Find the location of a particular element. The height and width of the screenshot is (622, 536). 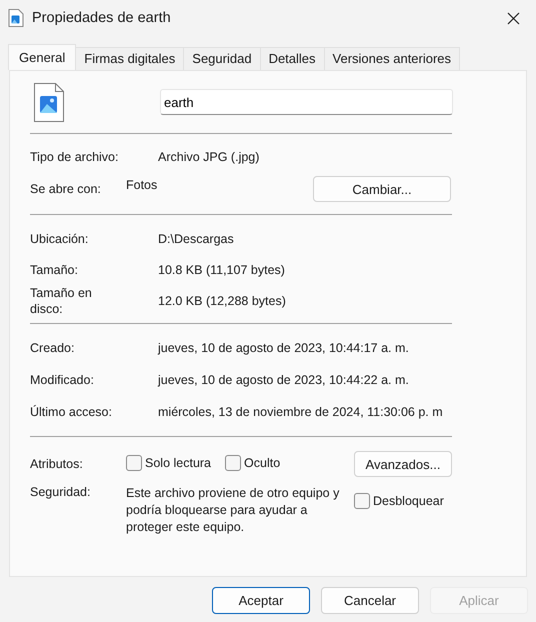

field-label: Atributos: is located at coordinates (57, 464).